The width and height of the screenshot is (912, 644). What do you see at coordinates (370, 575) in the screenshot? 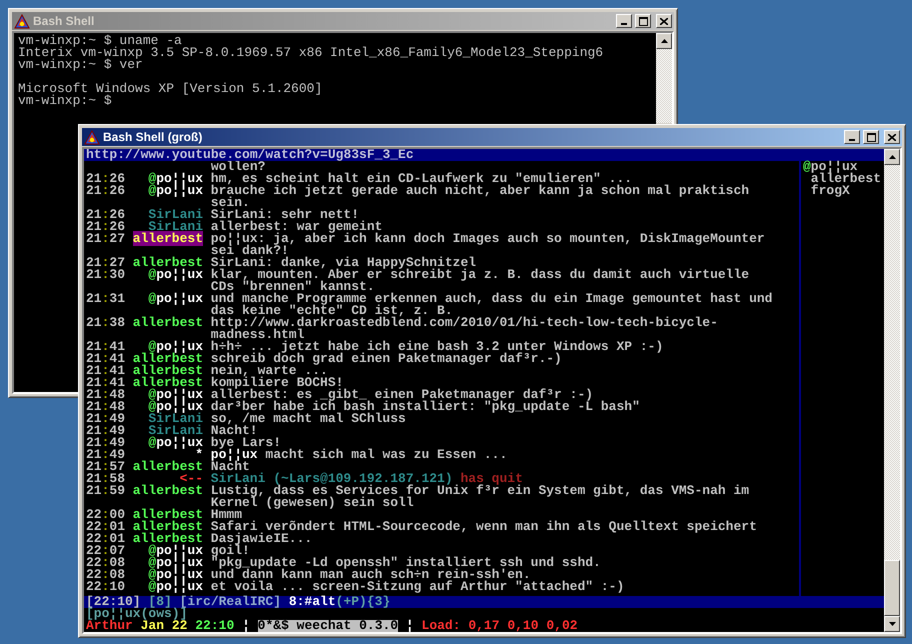
I see `message-text: und dann kann man auch sch÷n rein-ssh'en.` at bounding box center [370, 575].